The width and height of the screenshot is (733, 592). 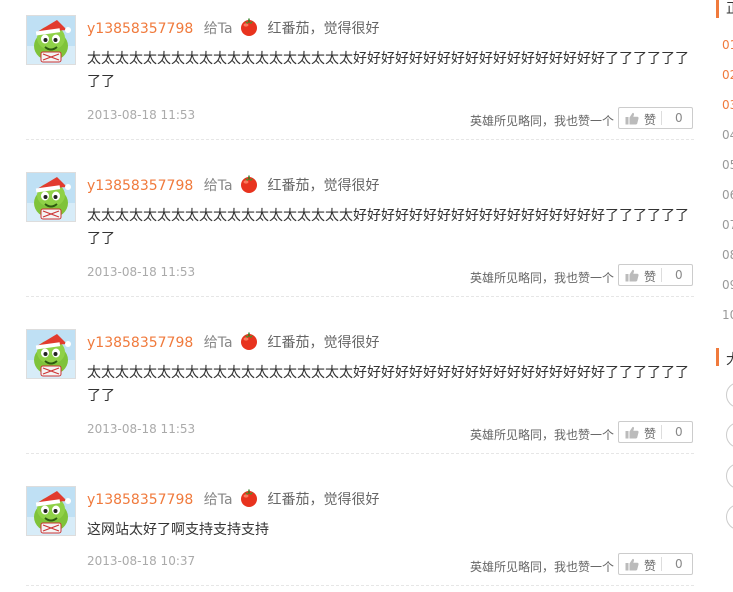 I want to click on rank-number: 05, so click(x=727, y=165).